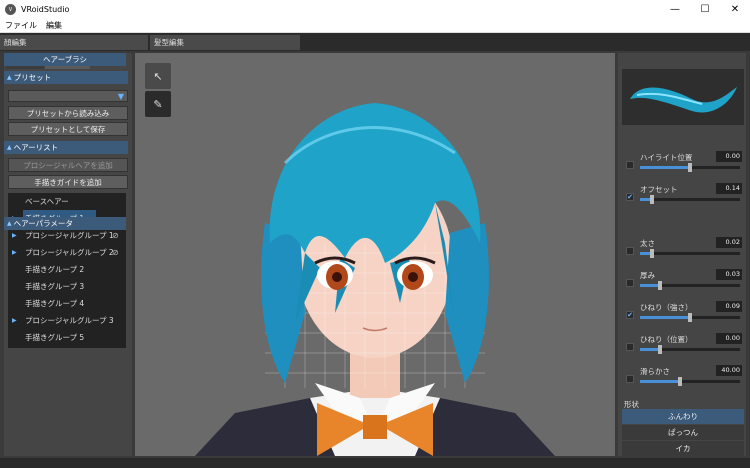 The height and width of the screenshot is (468, 750). I want to click on param-row: ✔ ひねり（強さ） 0.09, so click(683, 314).